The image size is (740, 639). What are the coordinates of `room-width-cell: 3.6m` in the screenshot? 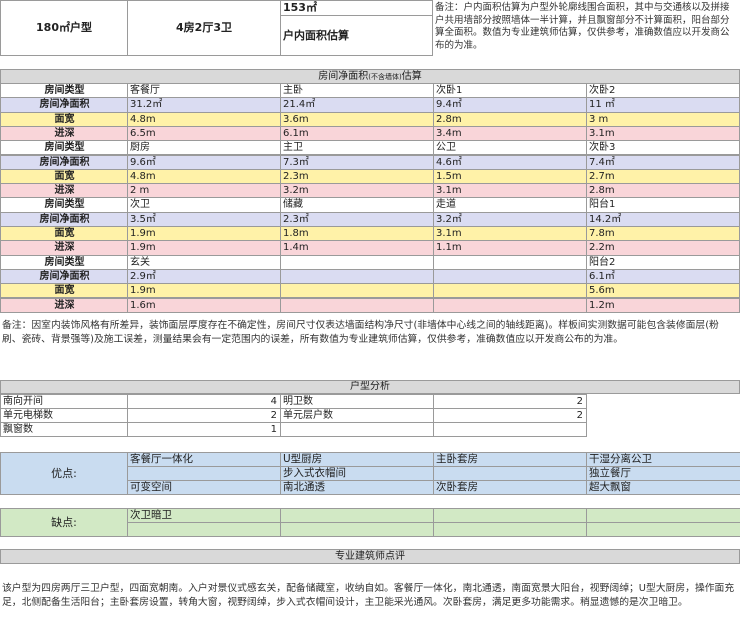 It's located at (357, 119).